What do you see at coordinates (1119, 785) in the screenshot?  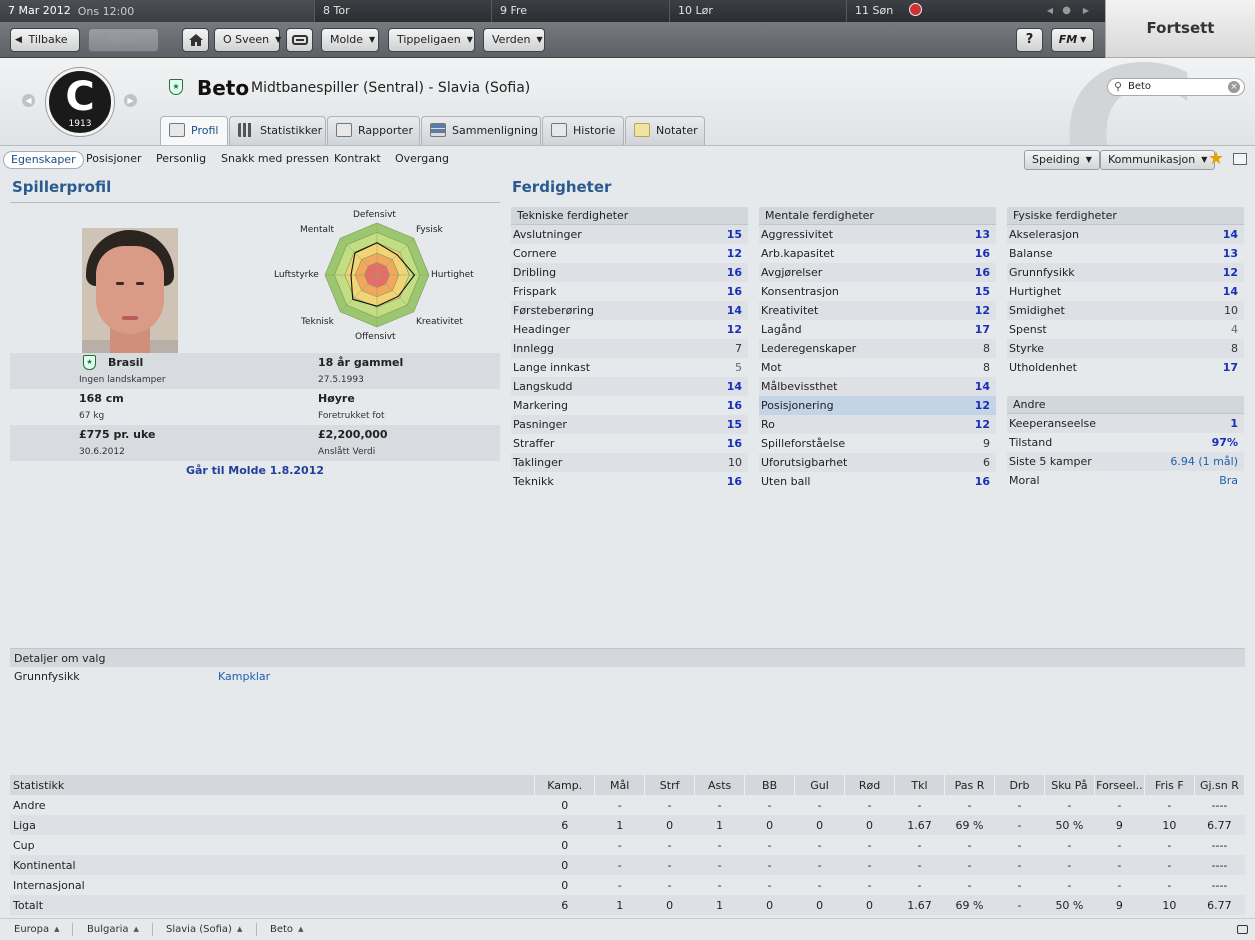 I see `stats-column-header: Forseel..` at bounding box center [1119, 785].